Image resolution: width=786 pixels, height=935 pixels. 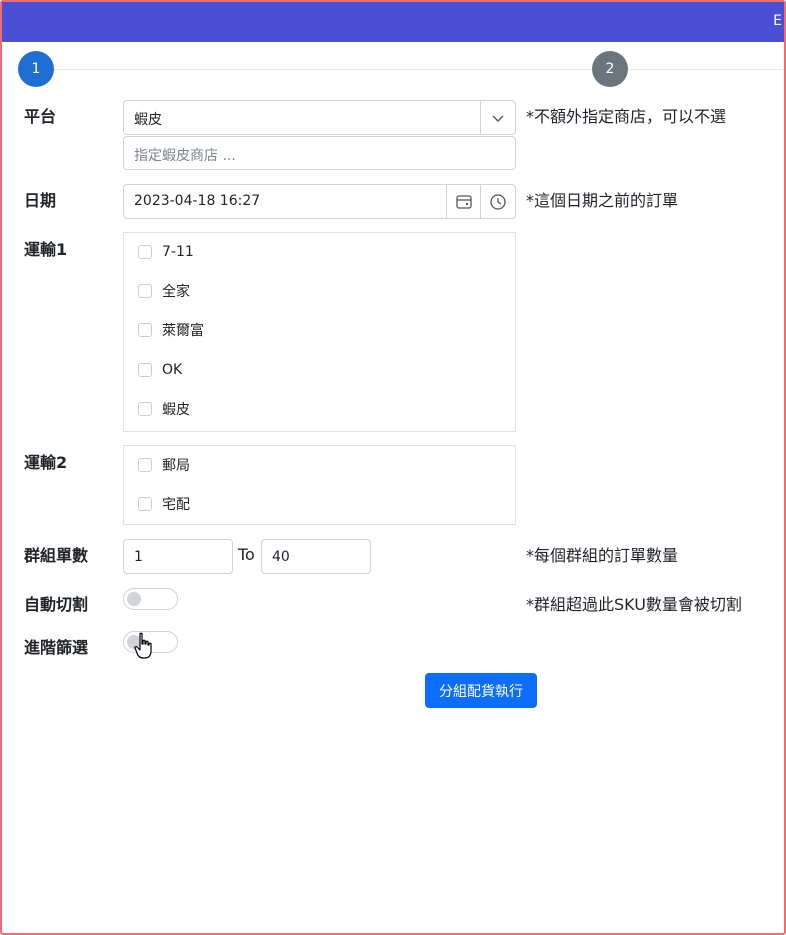 What do you see at coordinates (56, 604) in the screenshot?
I see `auto-split-label: 自動切割` at bounding box center [56, 604].